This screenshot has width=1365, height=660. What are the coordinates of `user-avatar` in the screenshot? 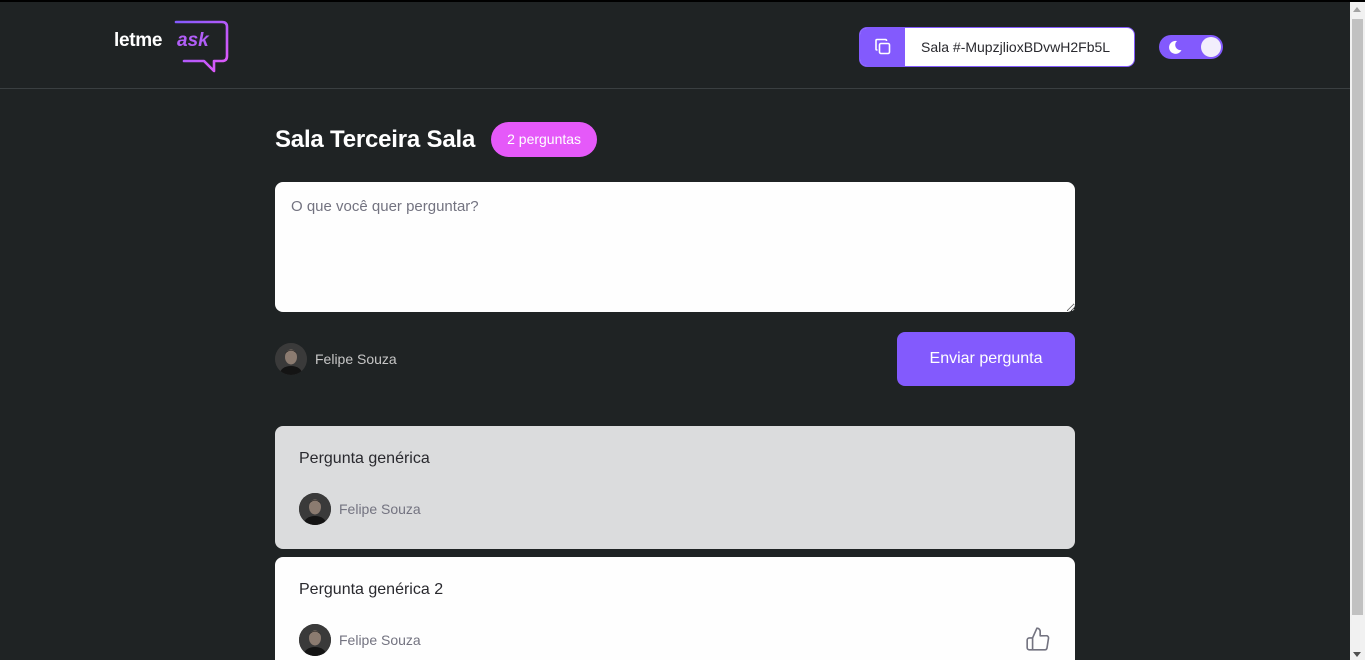 It's located at (291, 359).